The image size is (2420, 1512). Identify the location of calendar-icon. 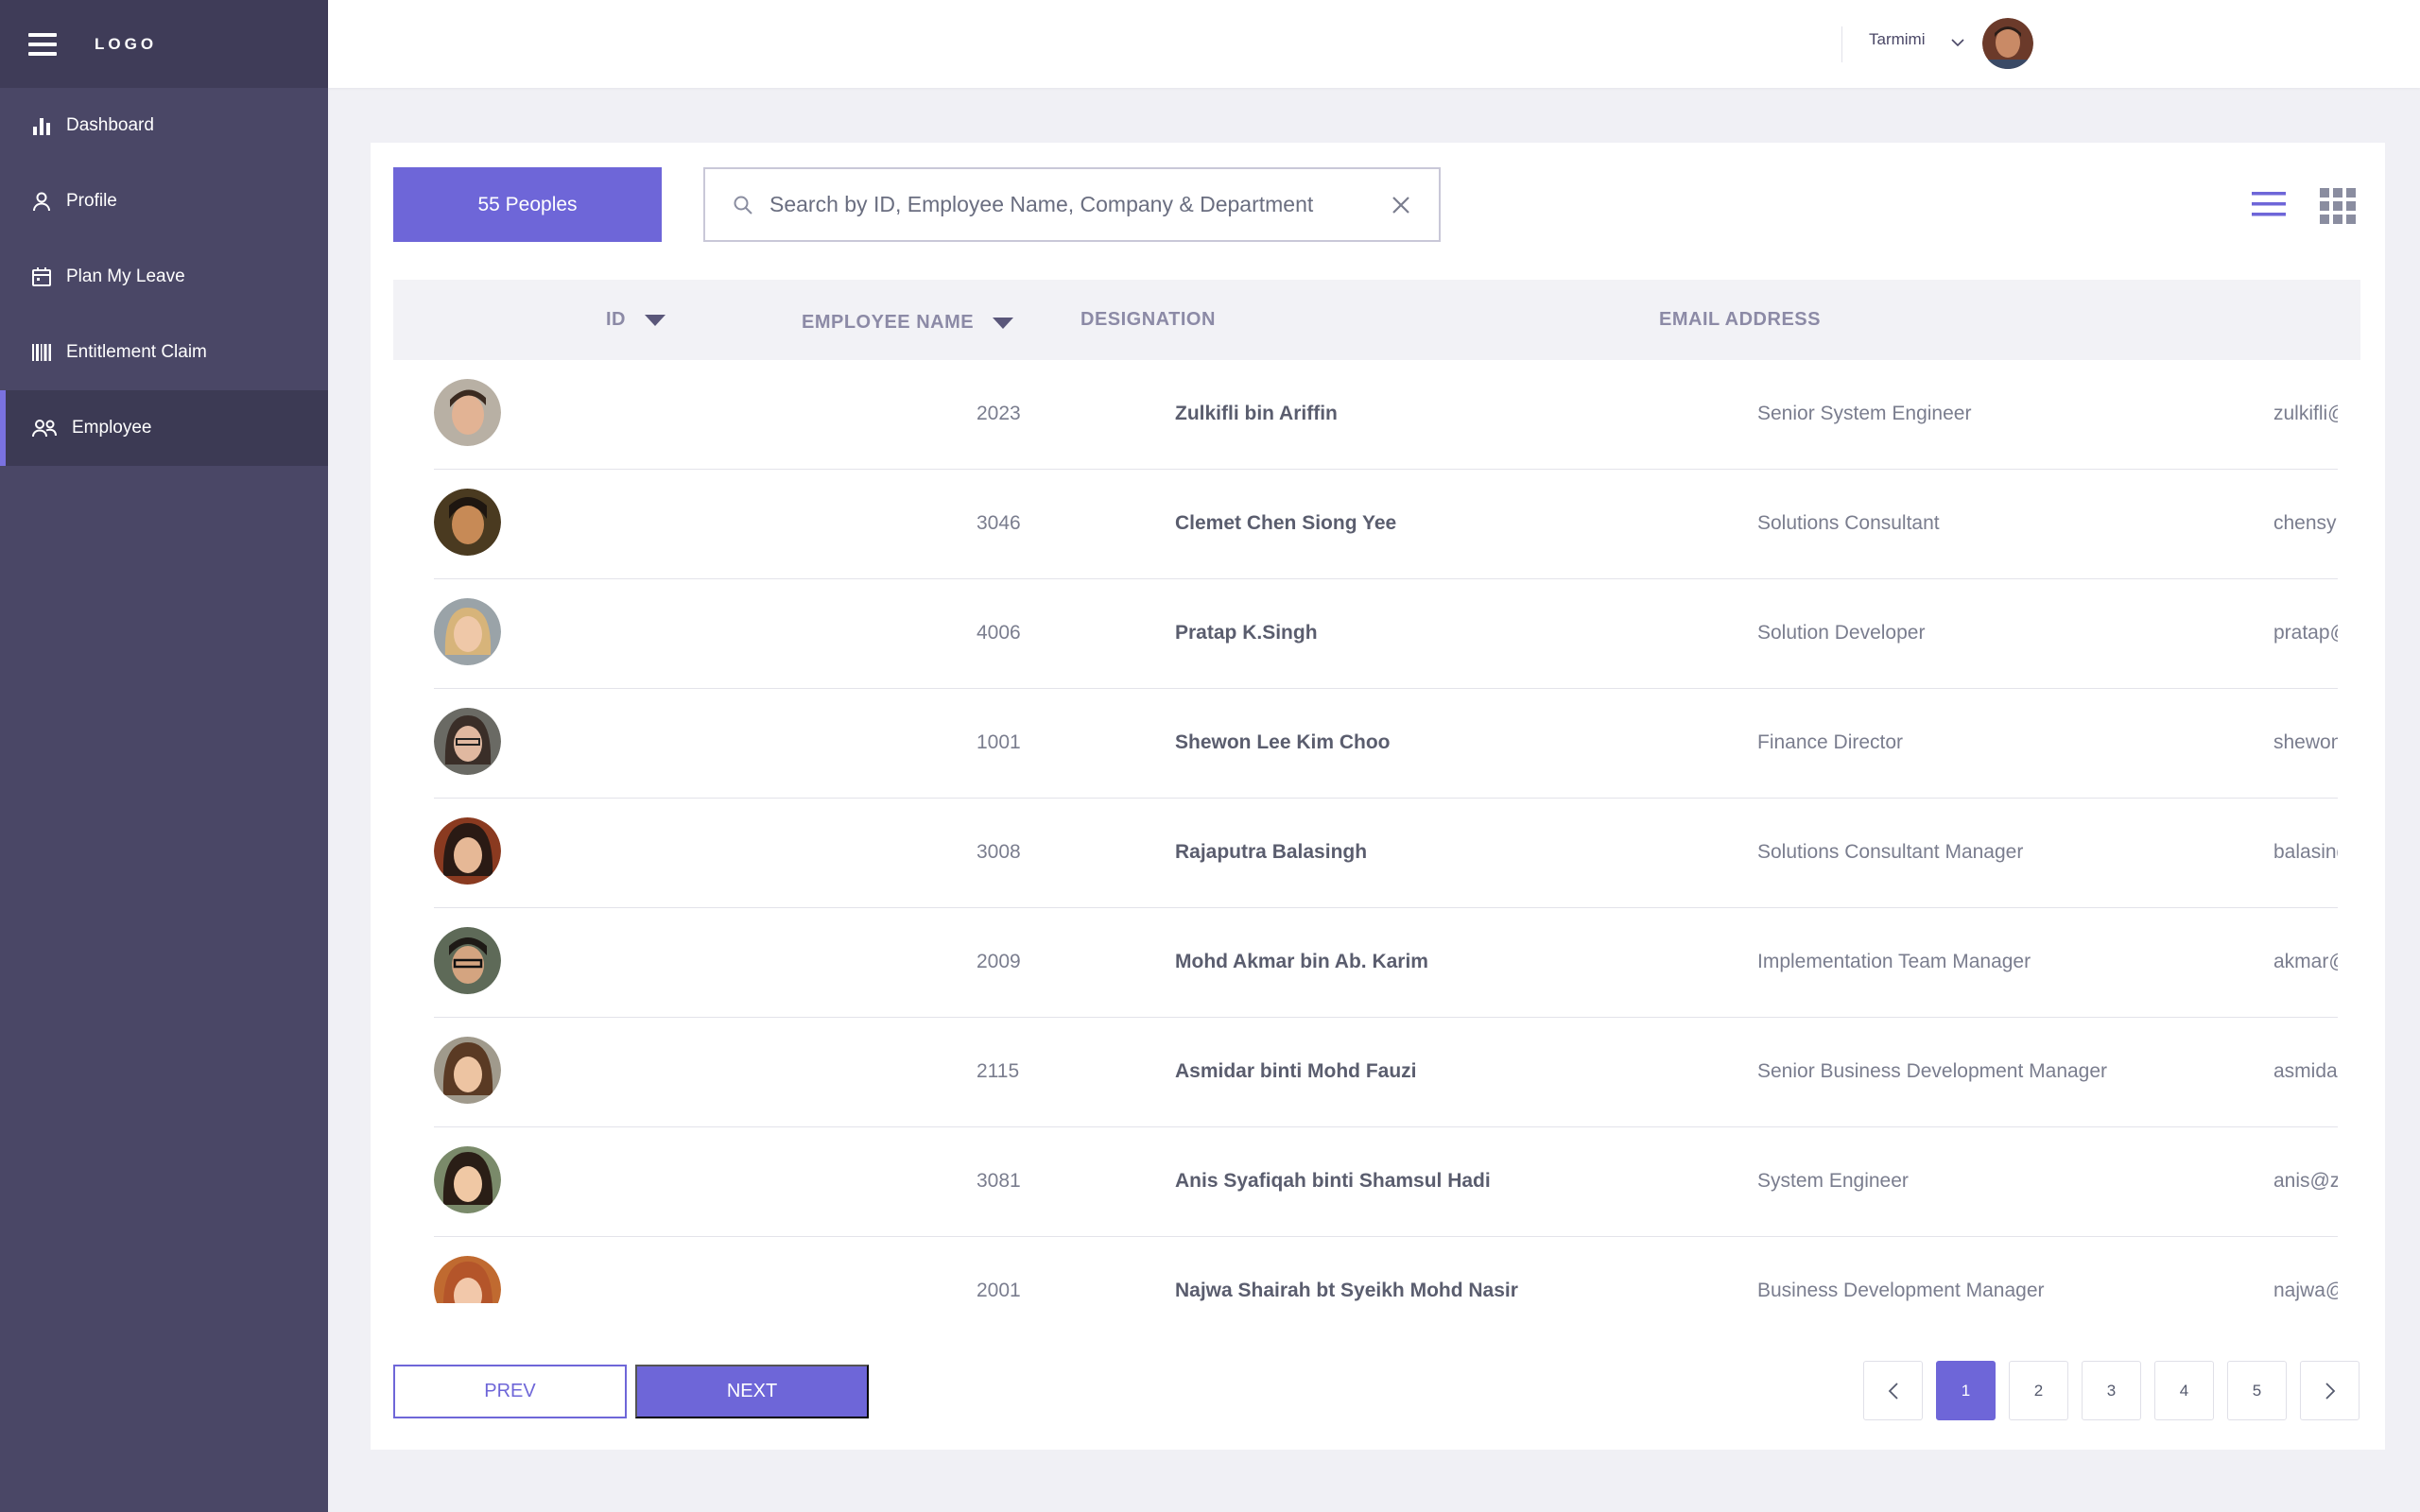
(41, 276).